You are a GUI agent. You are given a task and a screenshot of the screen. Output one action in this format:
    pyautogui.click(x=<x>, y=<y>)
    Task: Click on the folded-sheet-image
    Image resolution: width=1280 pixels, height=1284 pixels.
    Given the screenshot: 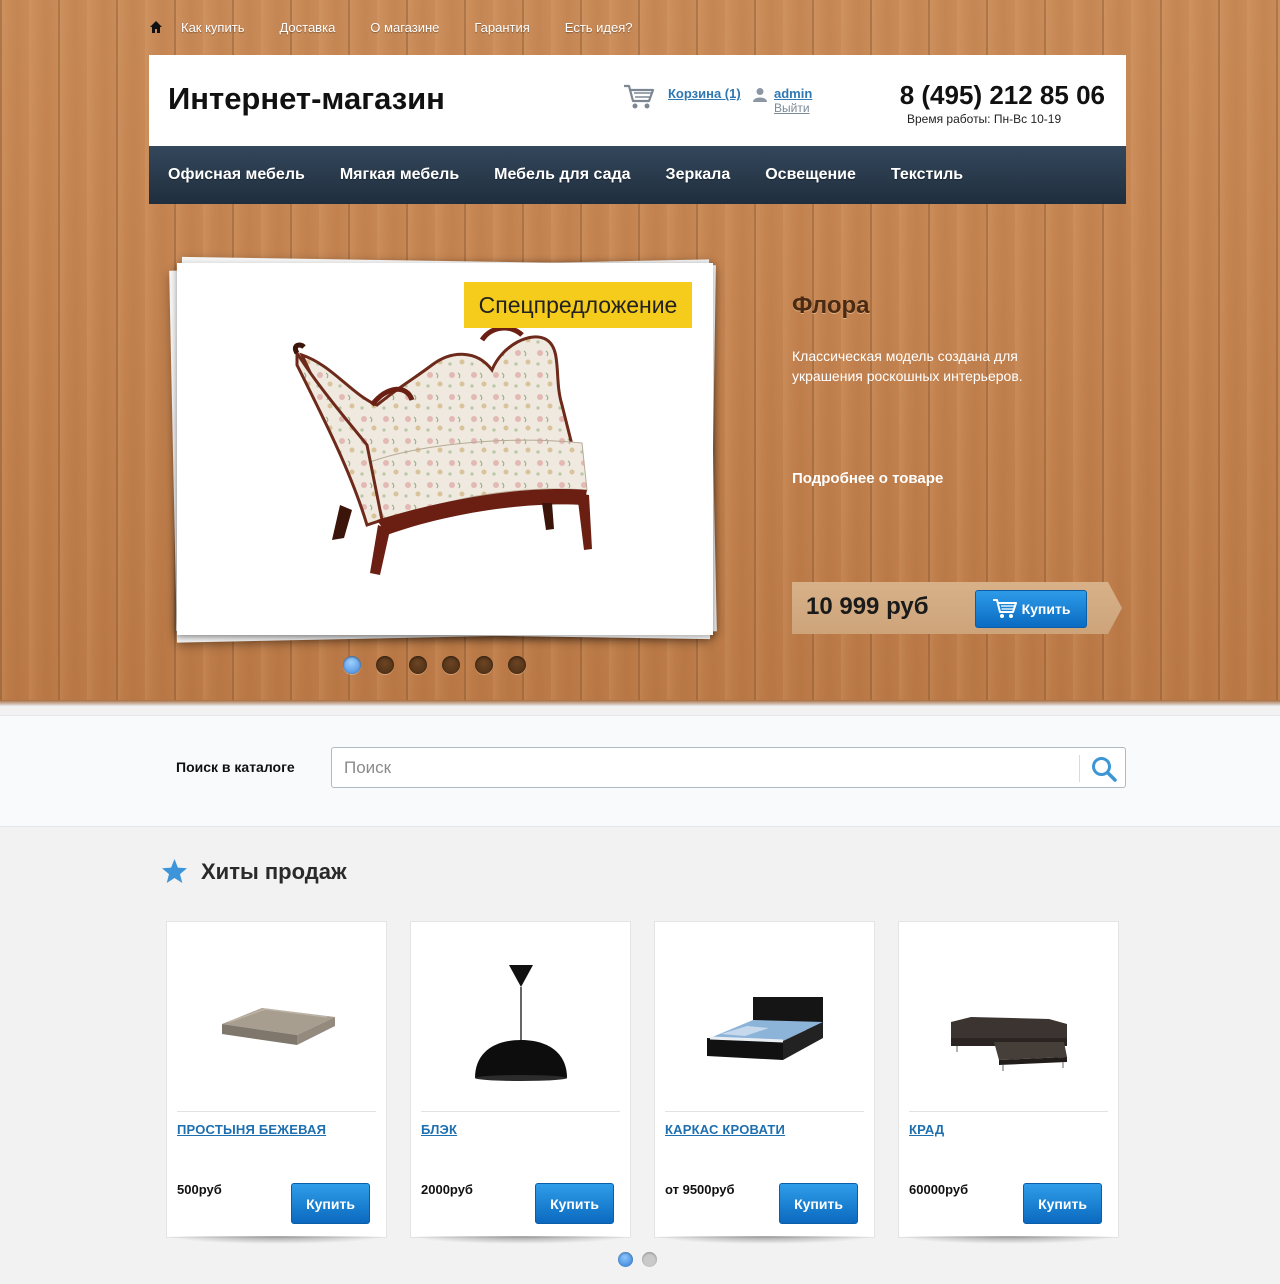 What is the action you would take?
    pyautogui.click(x=278, y=1026)
    